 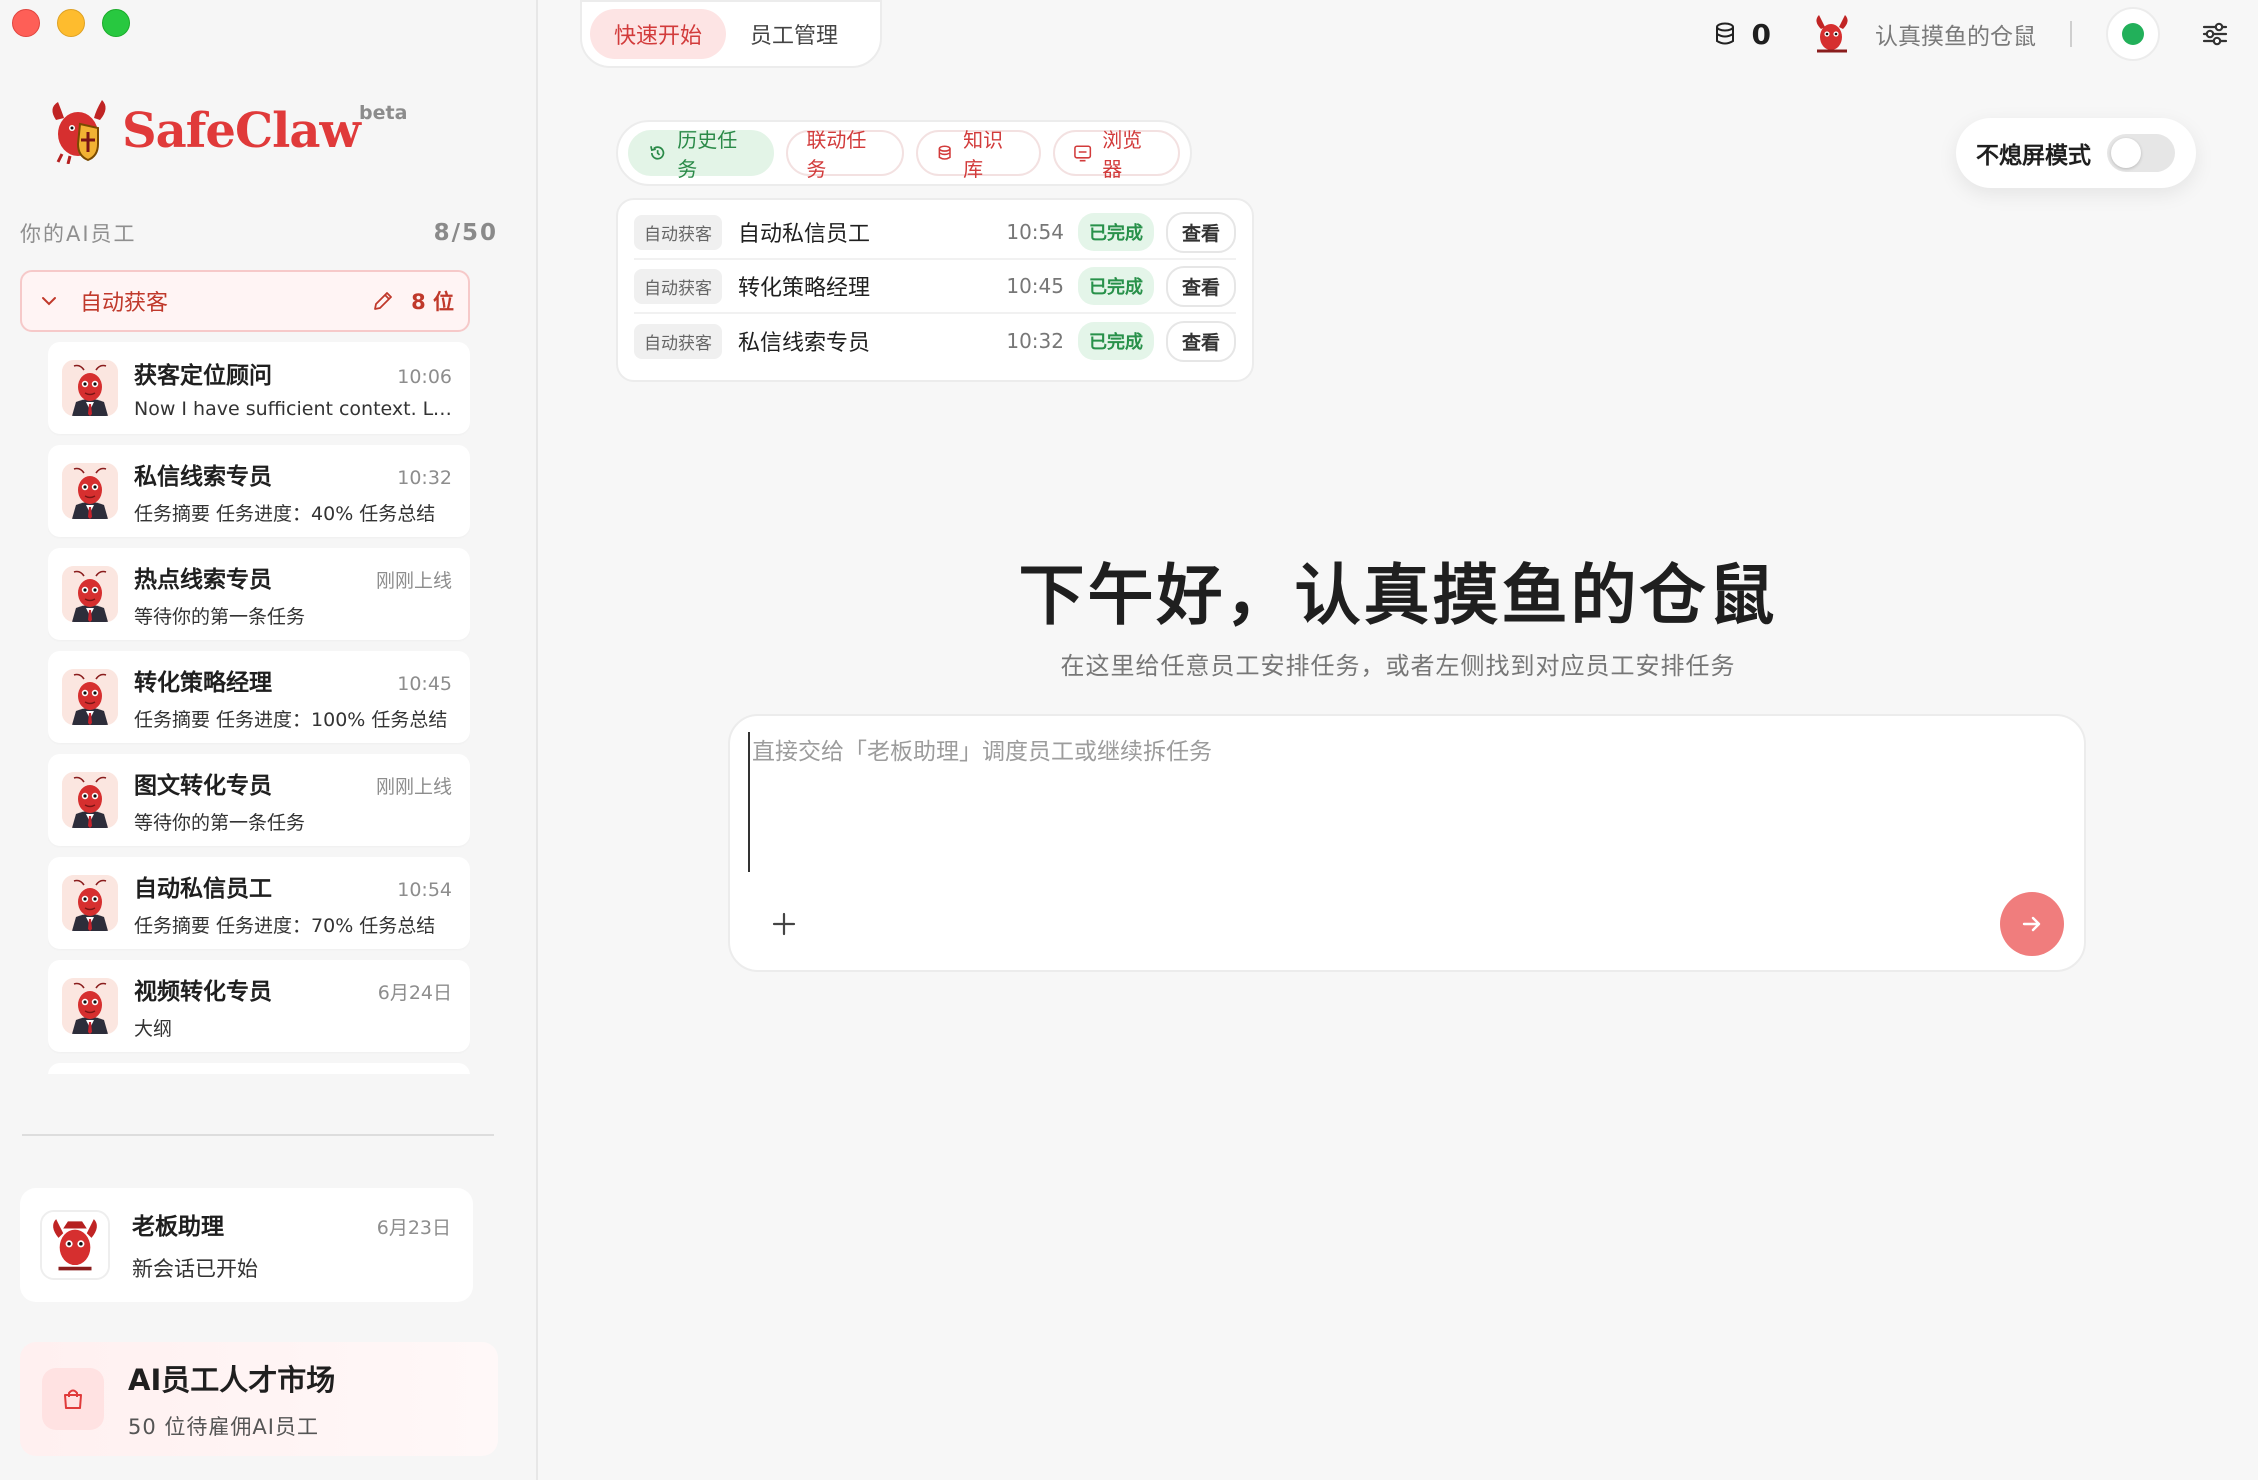 What do you see at coordinates (935, 233) in the screenshot?
I see `task-row: 自动获客 自动私信员工 10:54 已完成 查看` at bounding box center [935, 233].